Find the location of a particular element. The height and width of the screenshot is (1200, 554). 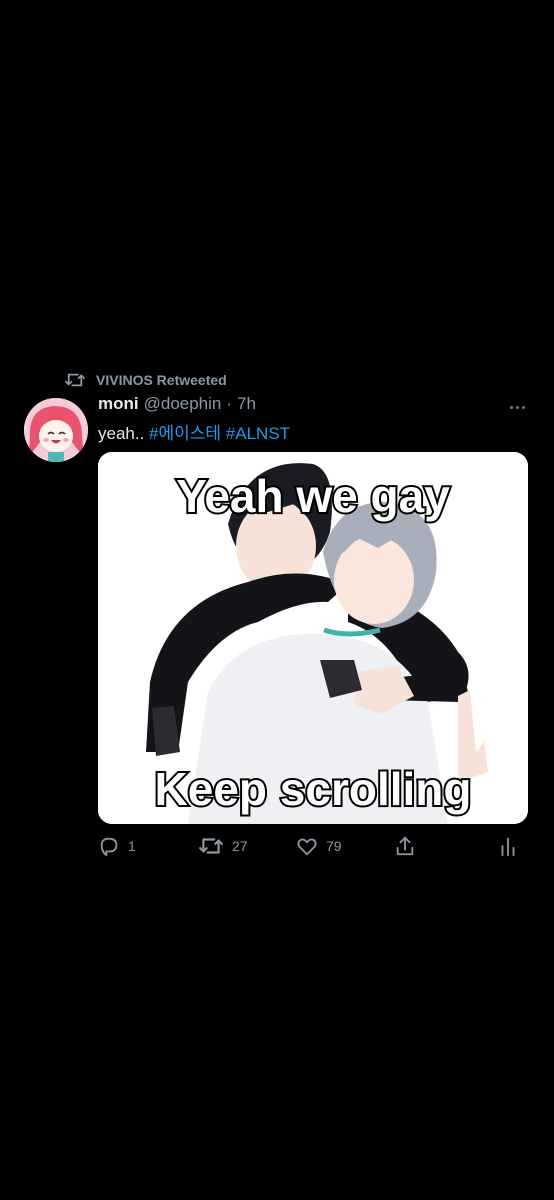

share-button is located at coordinates (405, 846).